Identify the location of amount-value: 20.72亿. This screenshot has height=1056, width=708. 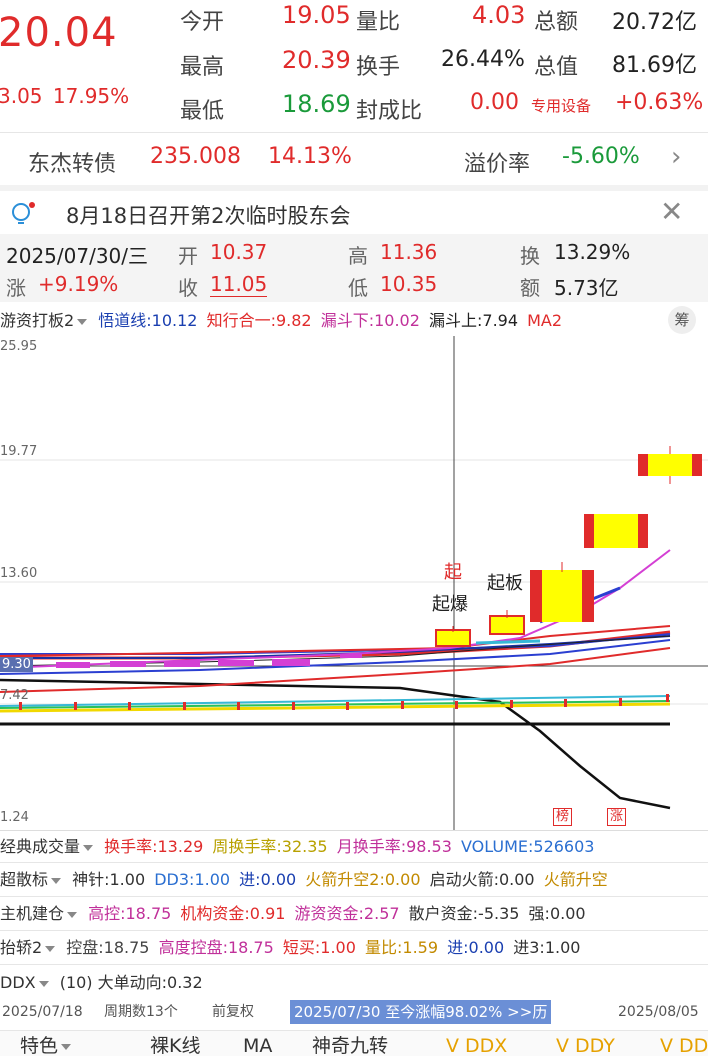
(654, 22).